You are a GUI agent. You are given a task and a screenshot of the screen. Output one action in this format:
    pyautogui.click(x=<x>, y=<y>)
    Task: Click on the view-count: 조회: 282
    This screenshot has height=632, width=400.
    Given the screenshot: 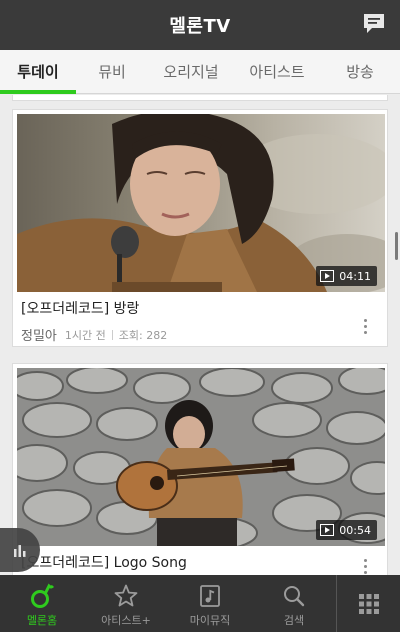 What is the action you would take?
    pyautogui.click(x=143, y=335)
    